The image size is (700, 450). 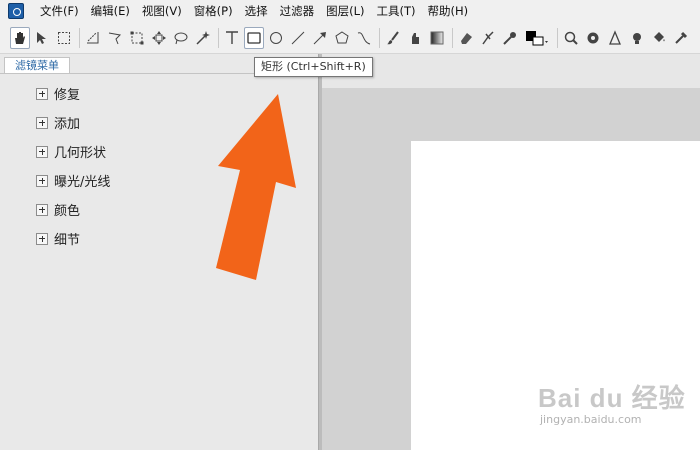 What do you see at coordinates (82, 182) in the screenshot?
I see `tree-item-label: 曝光/光线` at bounding box center [82, 182].